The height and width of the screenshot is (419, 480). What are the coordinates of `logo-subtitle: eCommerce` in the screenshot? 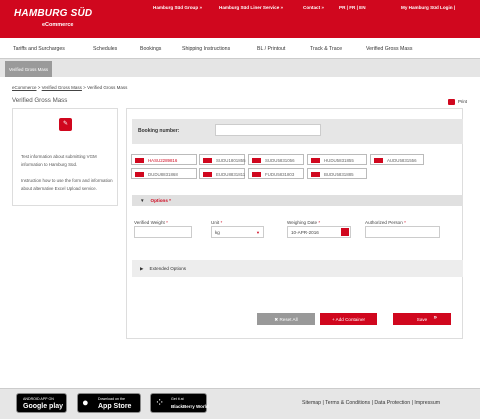 It's located at (58, 25).